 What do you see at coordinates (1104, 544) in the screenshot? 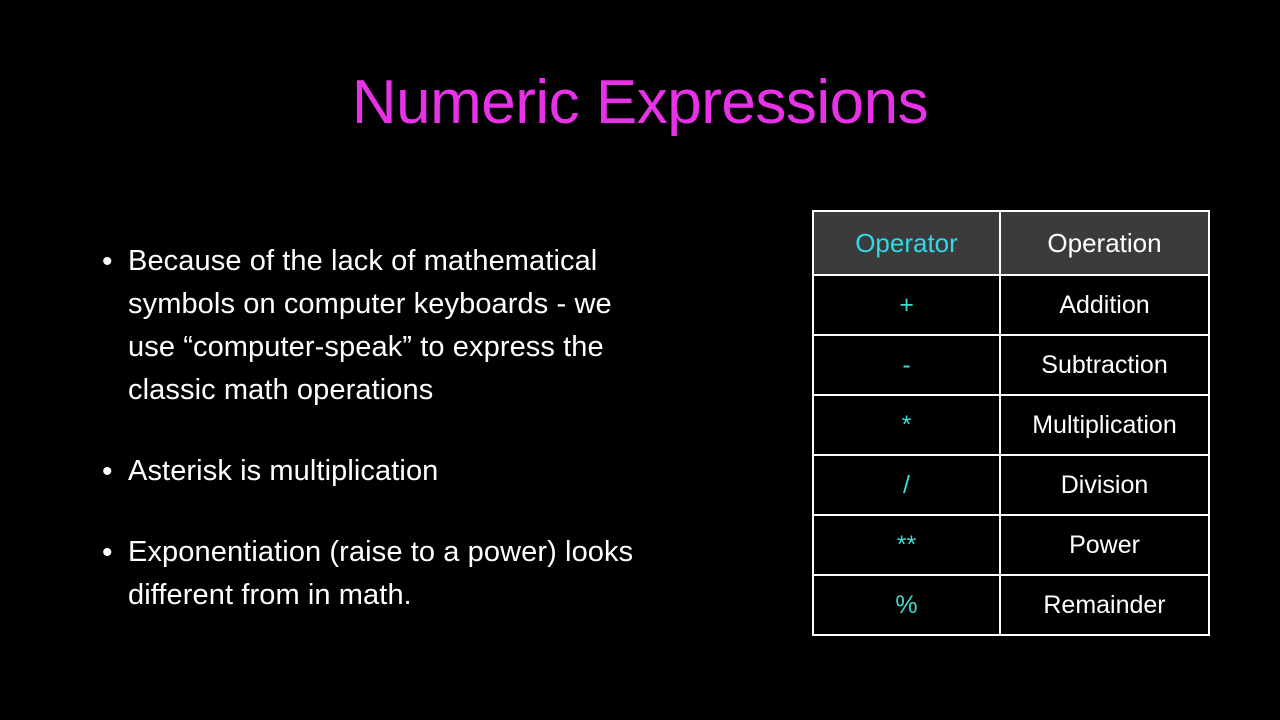
I see `cell-operation: Power` at bounding box center [1104, 544].